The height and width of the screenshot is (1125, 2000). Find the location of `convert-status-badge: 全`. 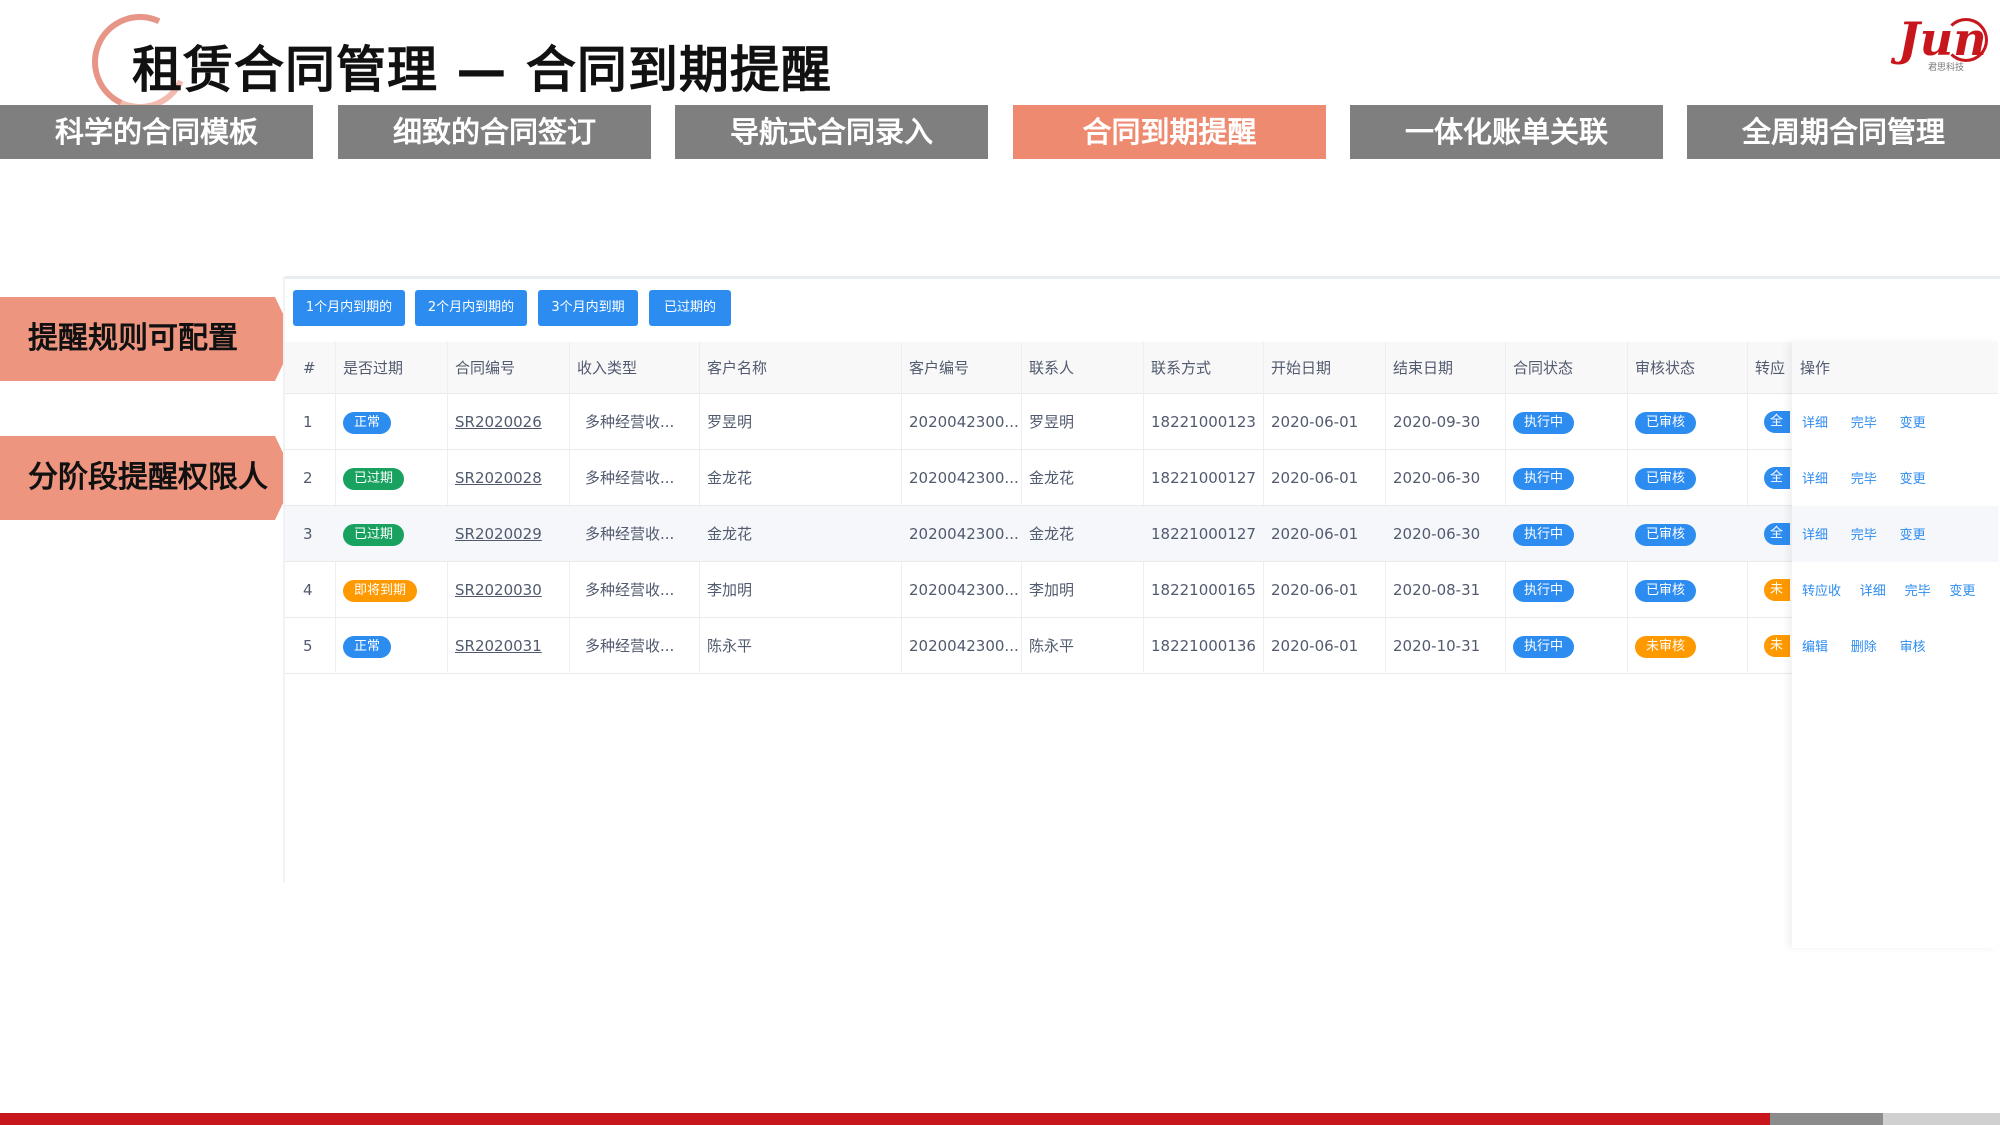

convert-status-badge: 全 is located at coordinates (1777, 534).